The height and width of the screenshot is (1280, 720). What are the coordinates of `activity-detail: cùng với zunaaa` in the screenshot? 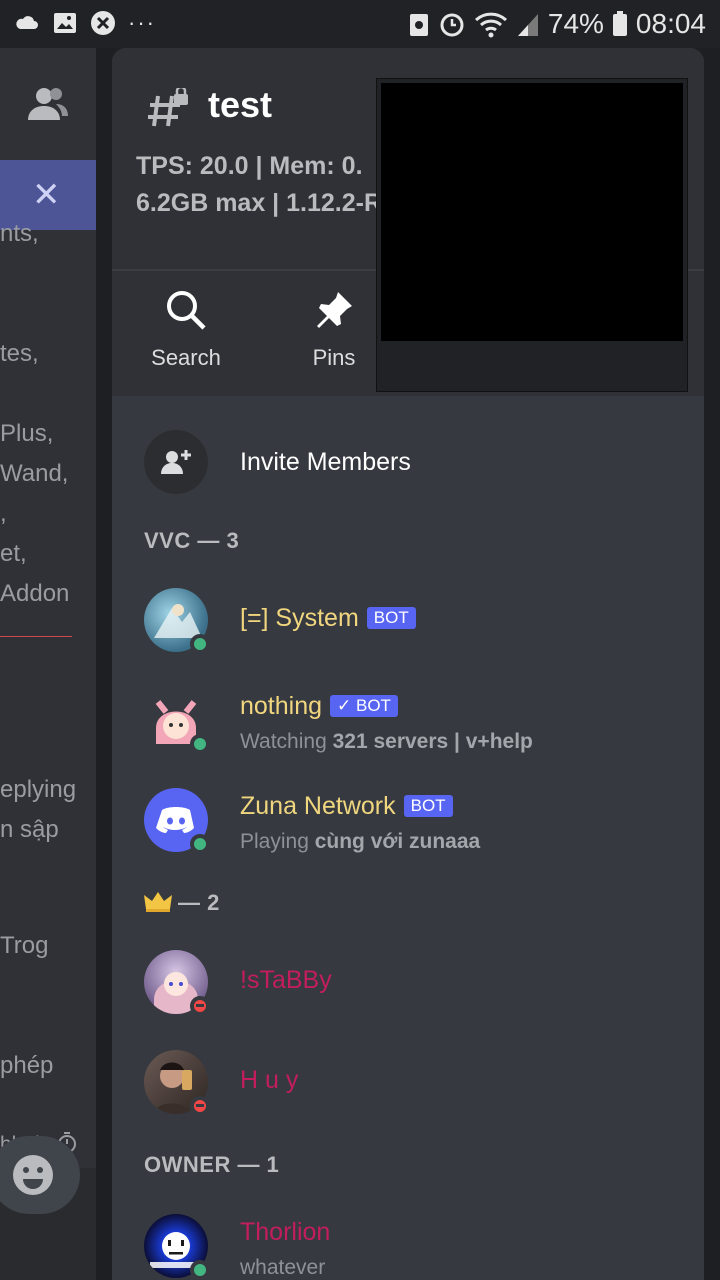 It's located at (397, 841).